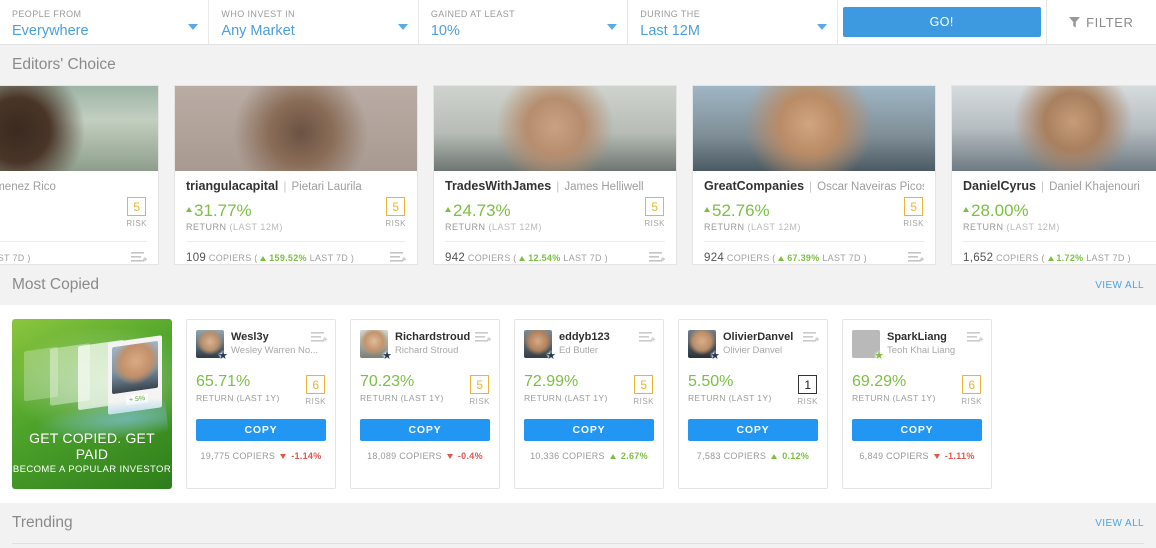 The image size is (1156, 548). I want to click on card-risk: 1 RISK, so click(807, 390).